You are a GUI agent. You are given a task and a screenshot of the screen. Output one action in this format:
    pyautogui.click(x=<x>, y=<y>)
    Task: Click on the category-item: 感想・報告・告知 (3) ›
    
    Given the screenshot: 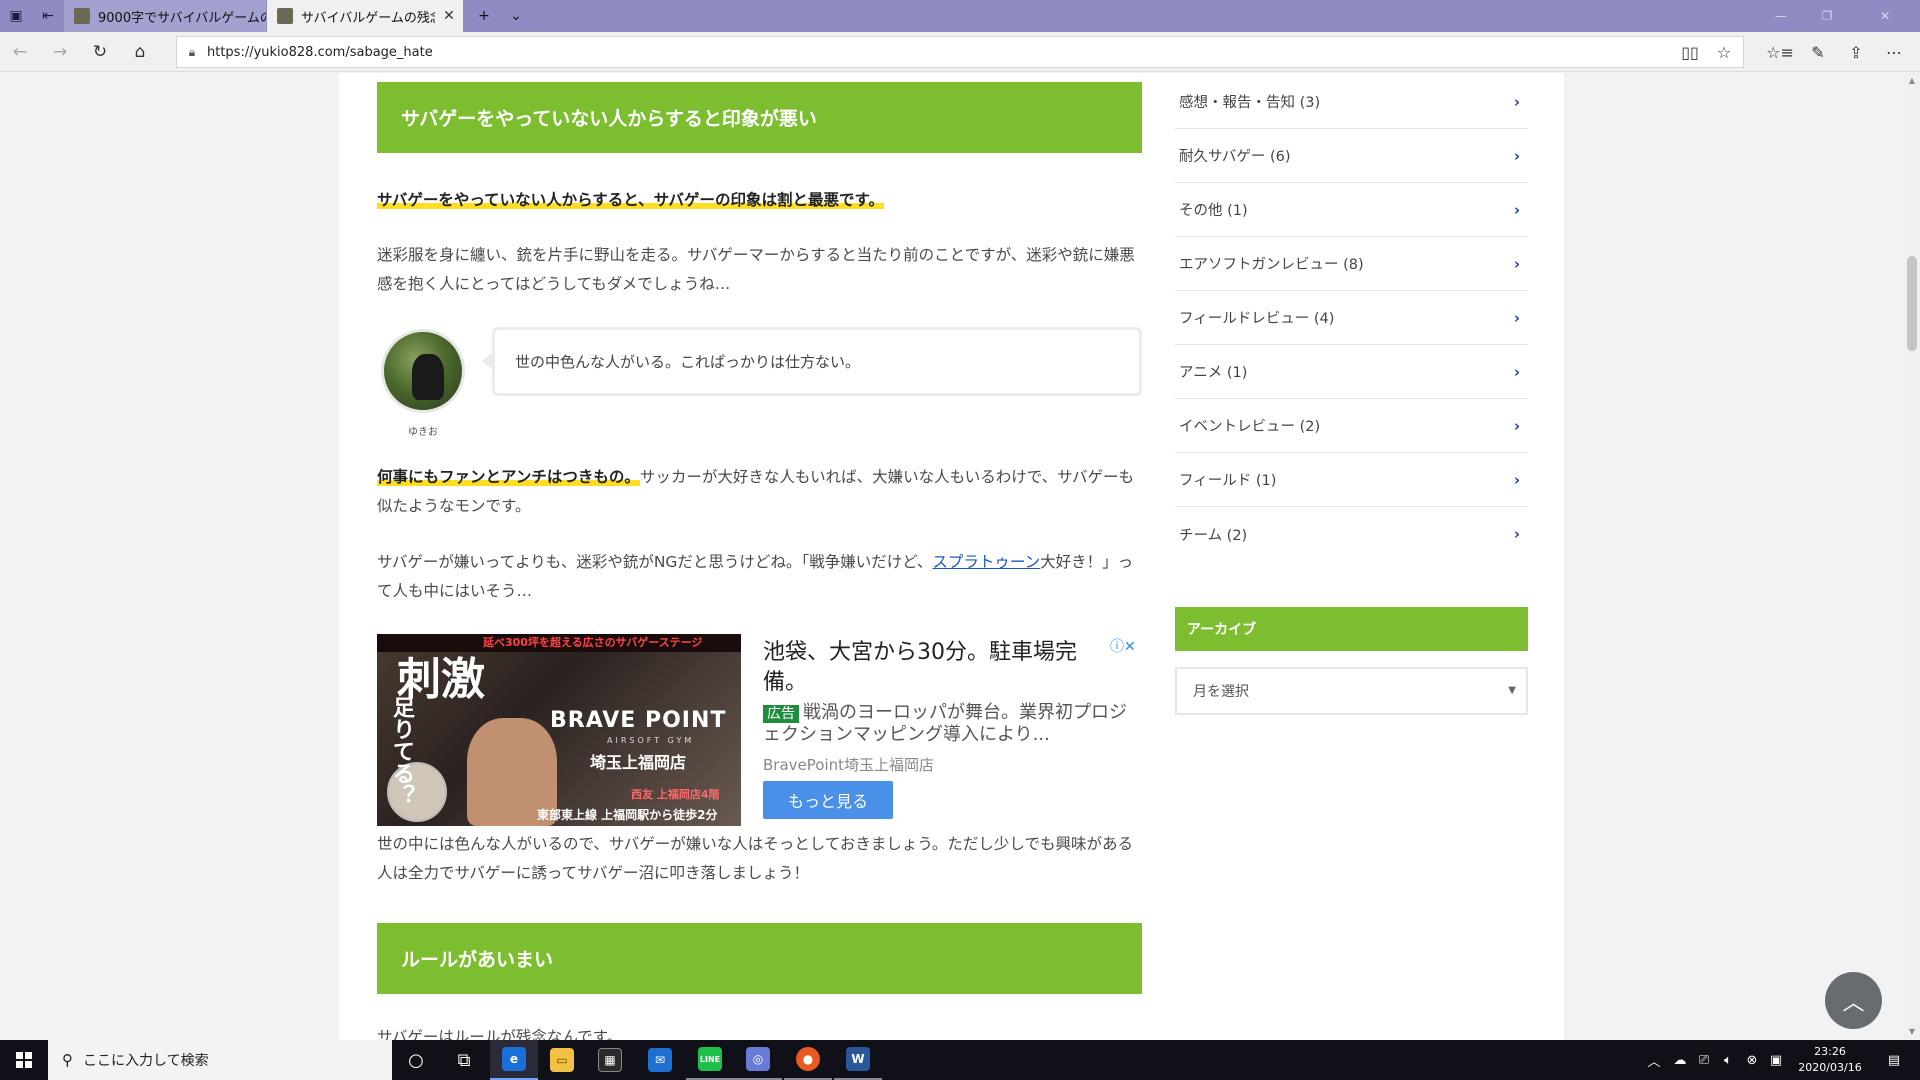 What is the action you would take?
    pyautogui.click(x=1351, y=102)
    